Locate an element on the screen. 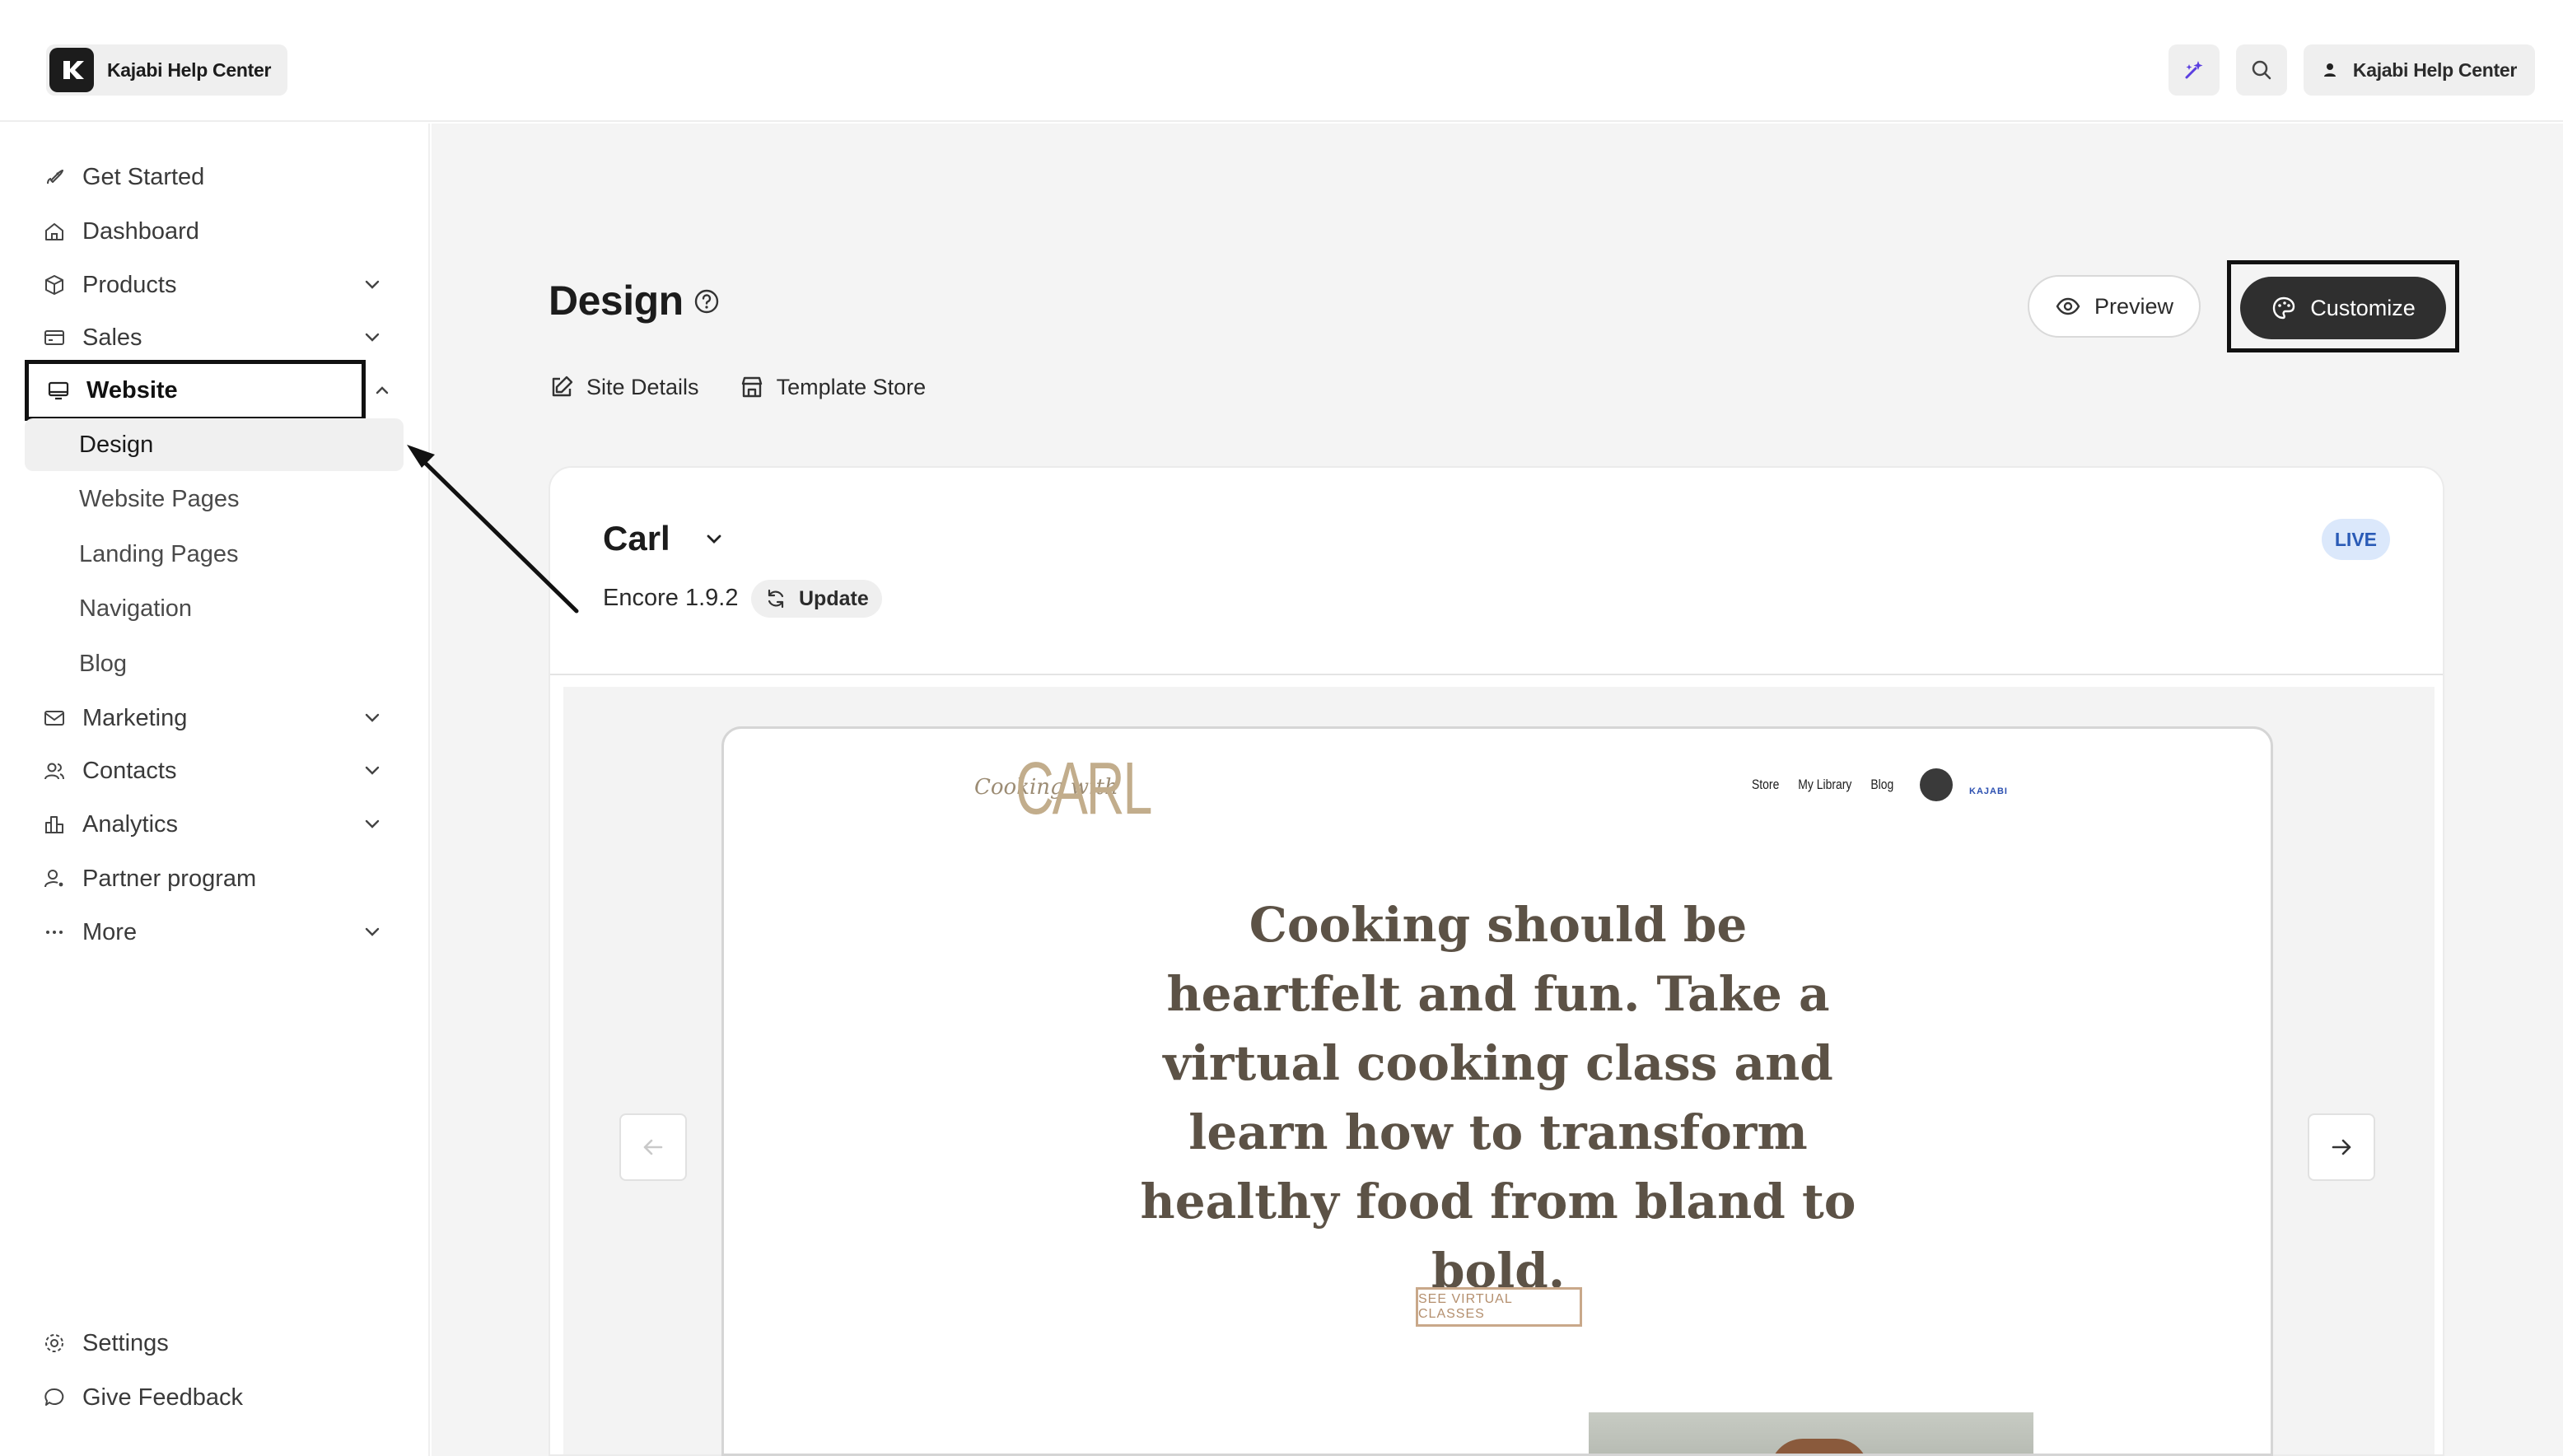 The height and width of the screenshot is (1456, 2563). brand-button: Kajabi Help Center is located at coordinates (167, 70).